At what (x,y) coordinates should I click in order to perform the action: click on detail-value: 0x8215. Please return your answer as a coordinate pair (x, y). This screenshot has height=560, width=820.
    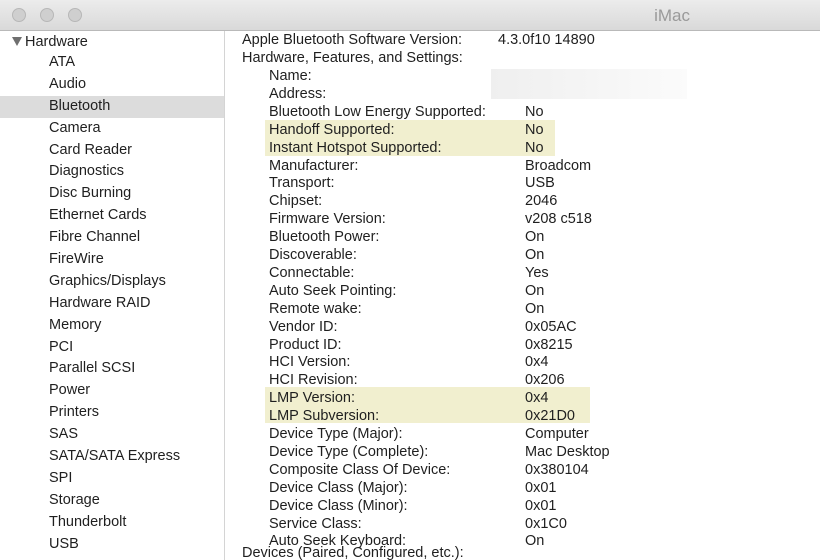
    Looking at the image, I should click on (549, 344).